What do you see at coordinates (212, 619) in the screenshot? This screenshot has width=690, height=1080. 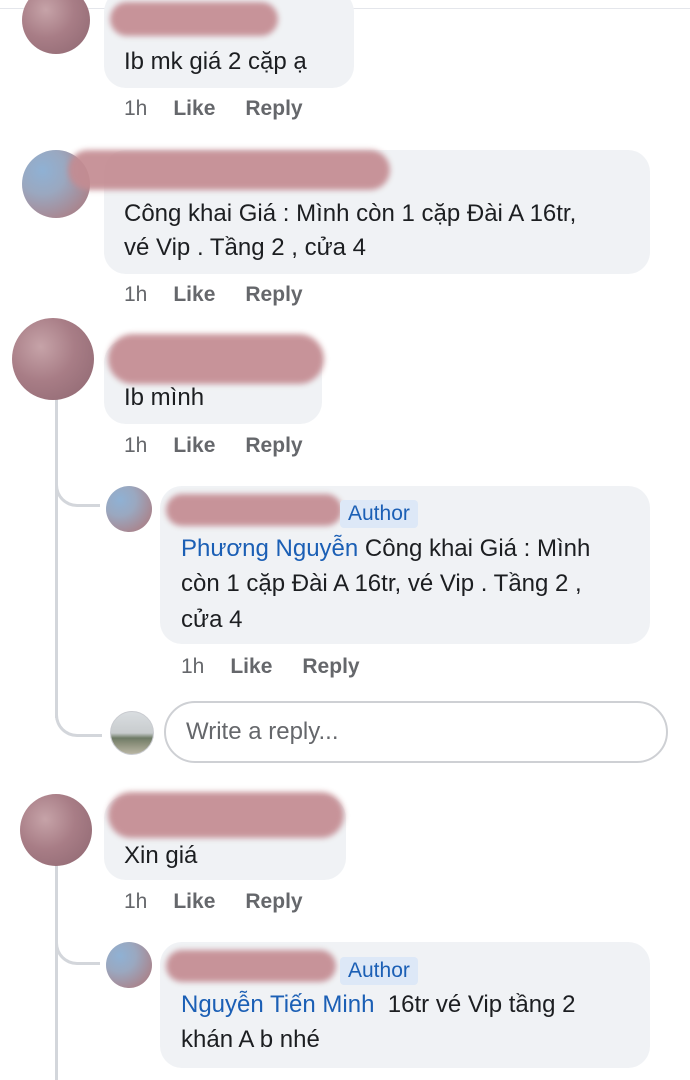 I see `reply-text-line: cửa 4` at bounding box center [212, 619].